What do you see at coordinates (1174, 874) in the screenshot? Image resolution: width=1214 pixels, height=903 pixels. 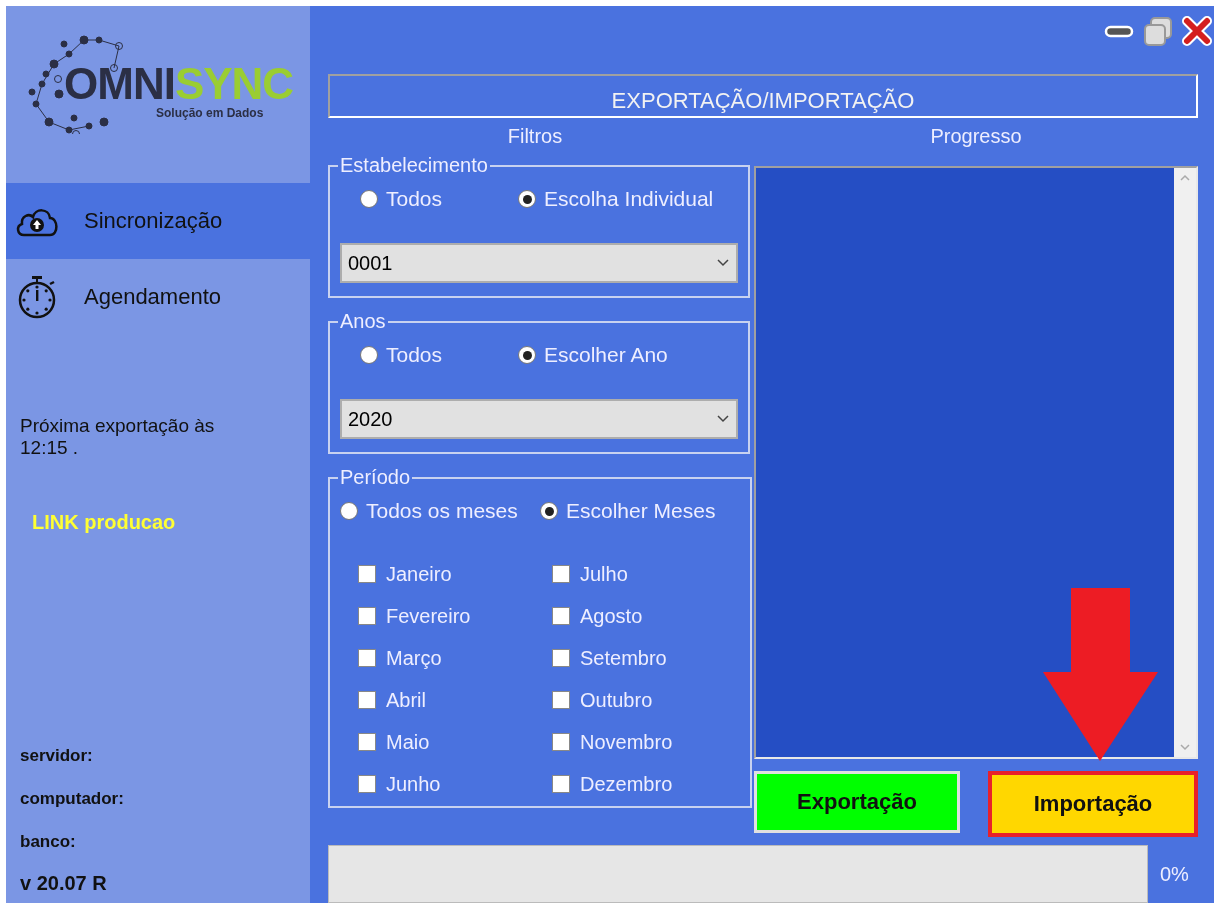 I see `progress-percent: 0%` at bounding box center [1174, 874].